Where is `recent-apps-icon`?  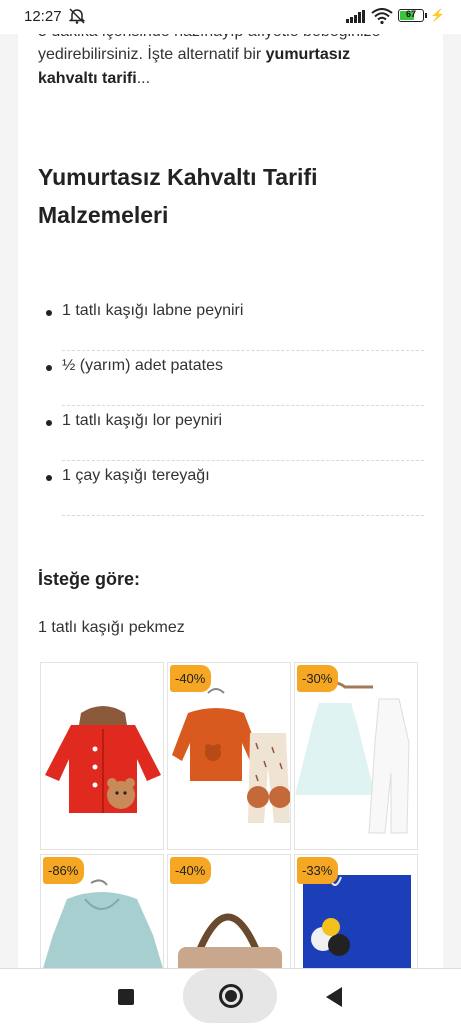 recent-apps-icon is located at coordinates (126, 997).